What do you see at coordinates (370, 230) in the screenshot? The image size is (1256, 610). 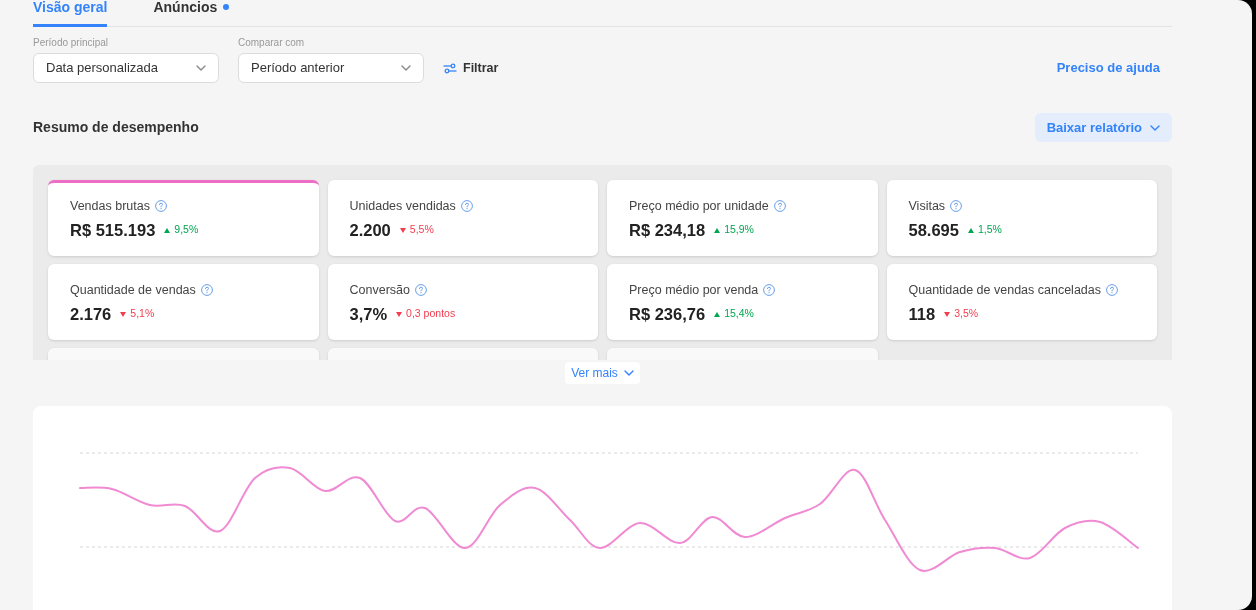 I see `metric-value: 2.200` at bounding box center [370, 230].